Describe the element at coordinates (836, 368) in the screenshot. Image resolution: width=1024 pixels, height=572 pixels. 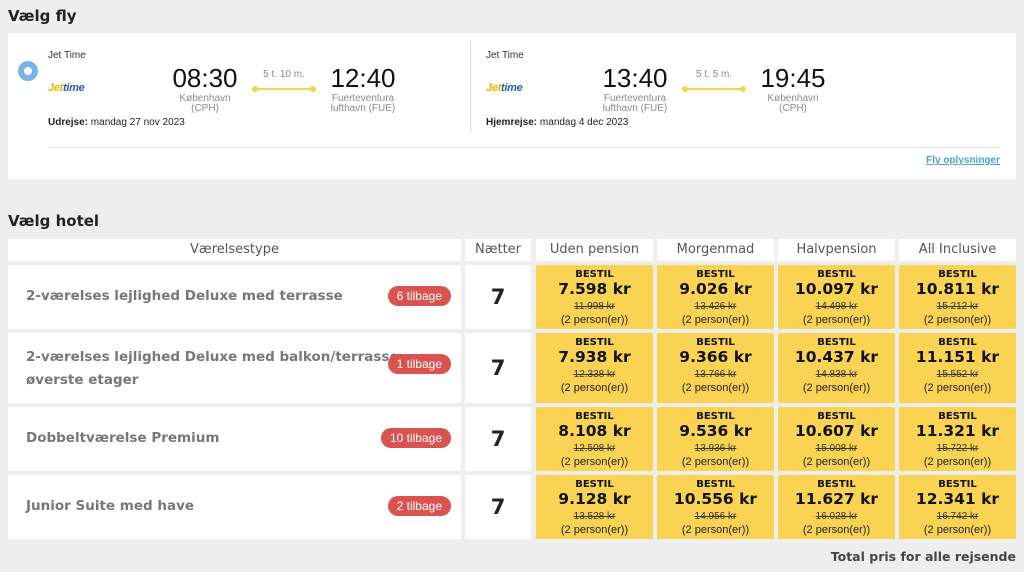
I see `price-option: BESTIL 10.437 kr 14.838 kr (2 person(er))` at that location.